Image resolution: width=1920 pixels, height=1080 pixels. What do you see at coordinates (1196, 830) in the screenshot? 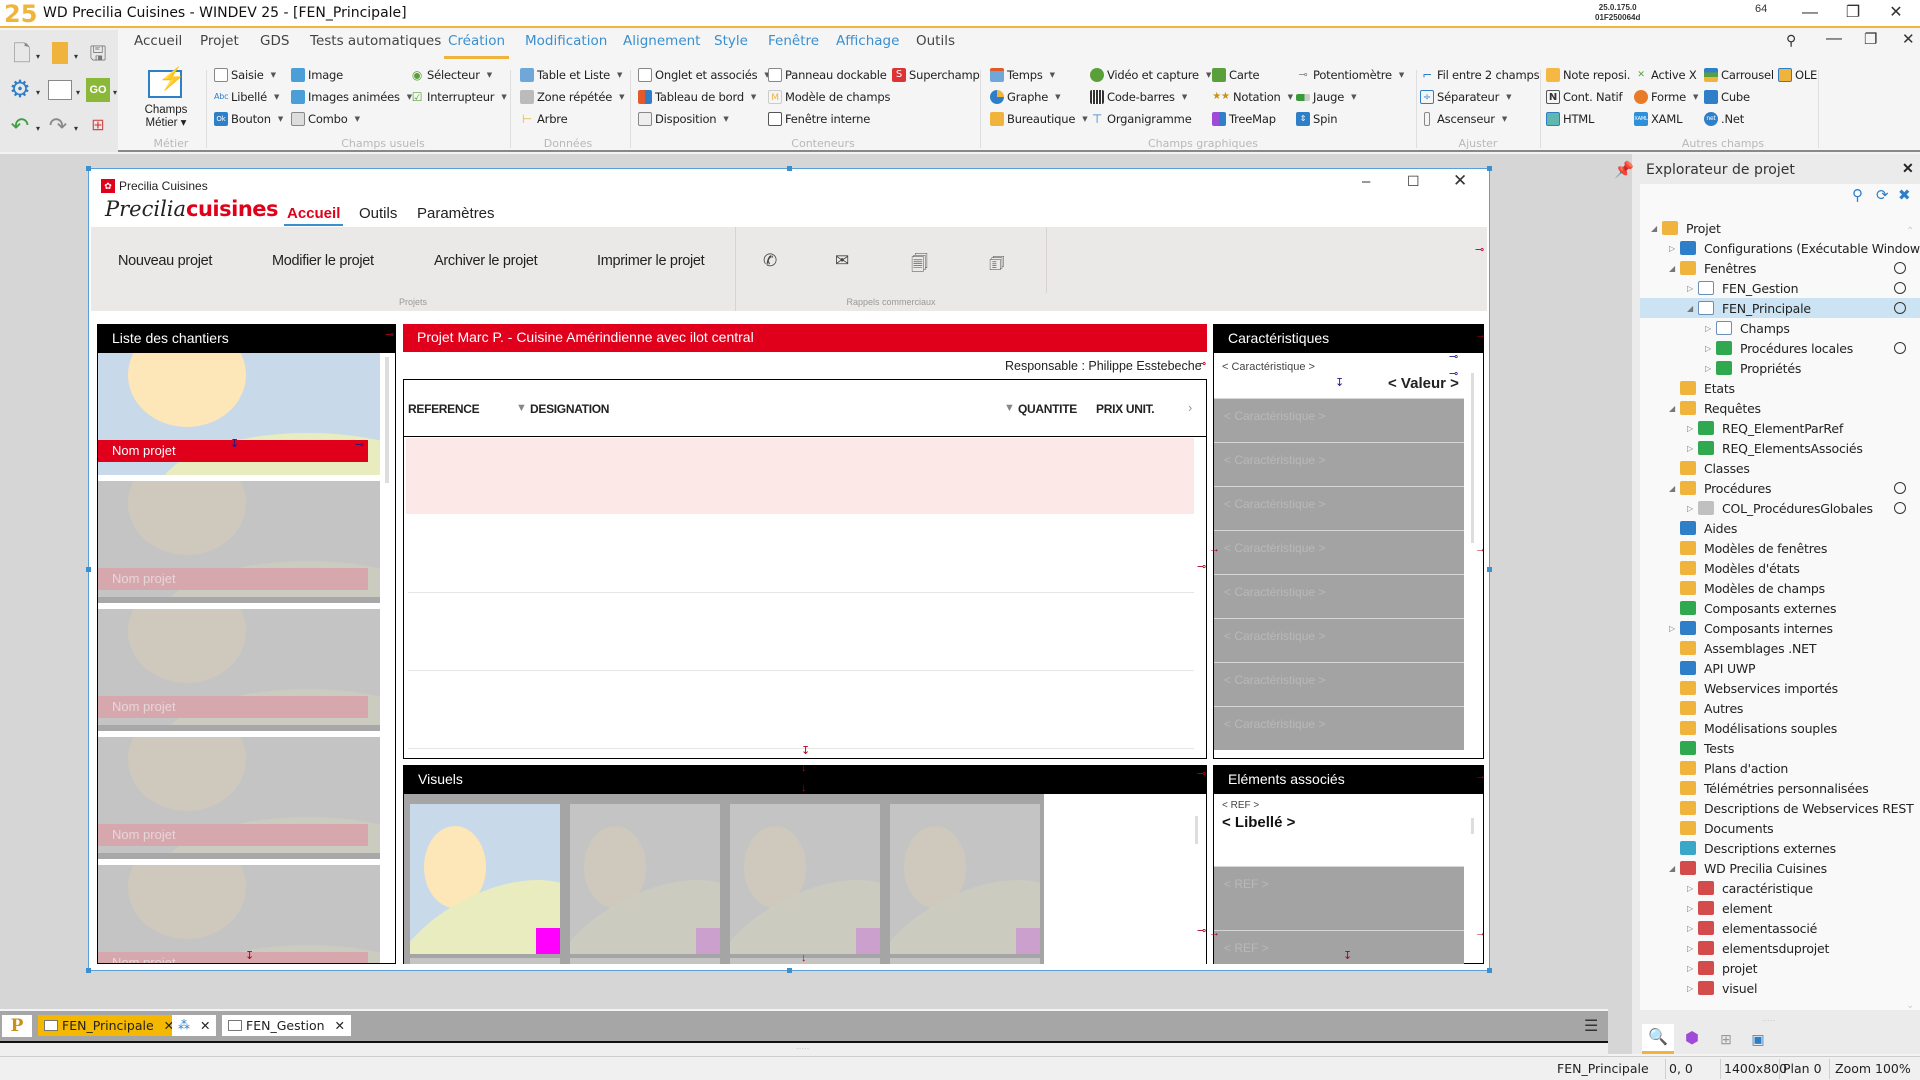
I see `visuels-scrollbar` at bounding box center [1196, 830].